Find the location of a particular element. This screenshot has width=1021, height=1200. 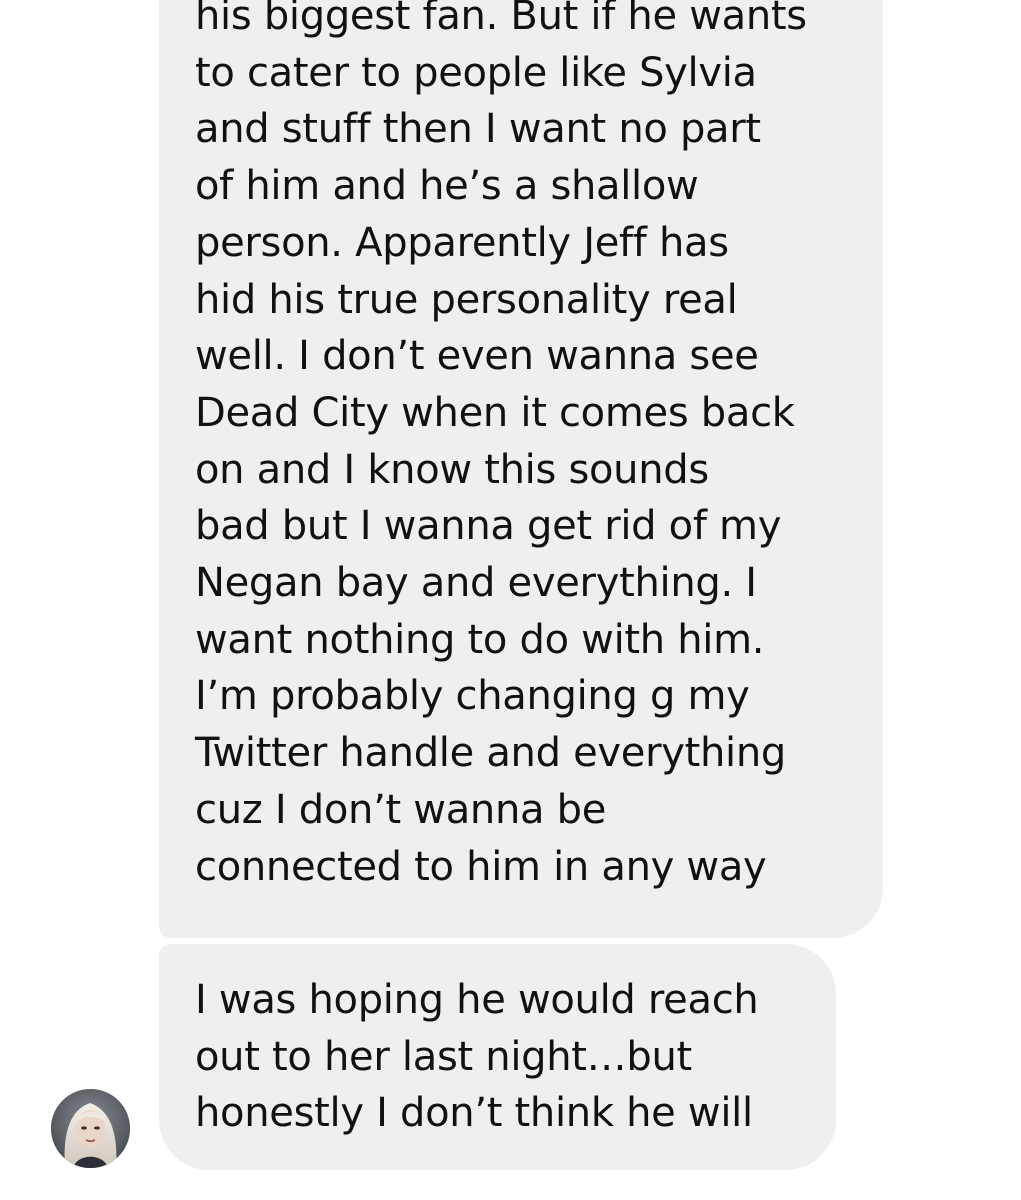

message-line: honestly I don’t think he will is located at coordinates (474, 1113).